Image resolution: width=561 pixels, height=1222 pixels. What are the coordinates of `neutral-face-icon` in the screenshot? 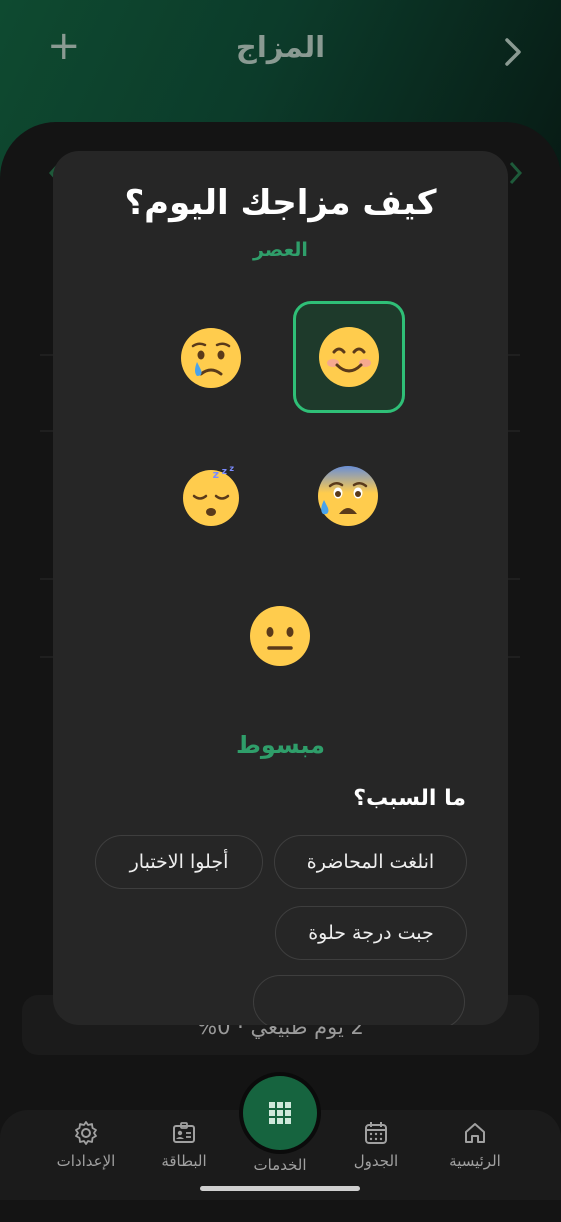 It's located at (280, 636).